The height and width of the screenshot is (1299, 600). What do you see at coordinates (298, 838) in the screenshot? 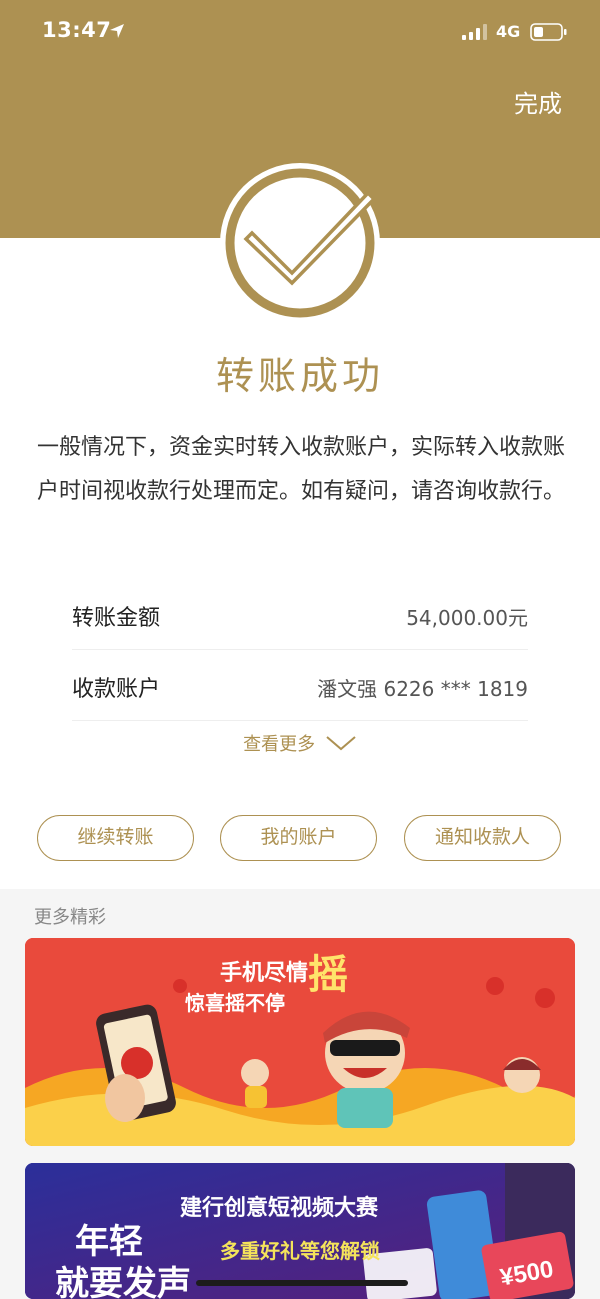
I see `my-account-button: 我的账户` at bounding box center [298, 838].